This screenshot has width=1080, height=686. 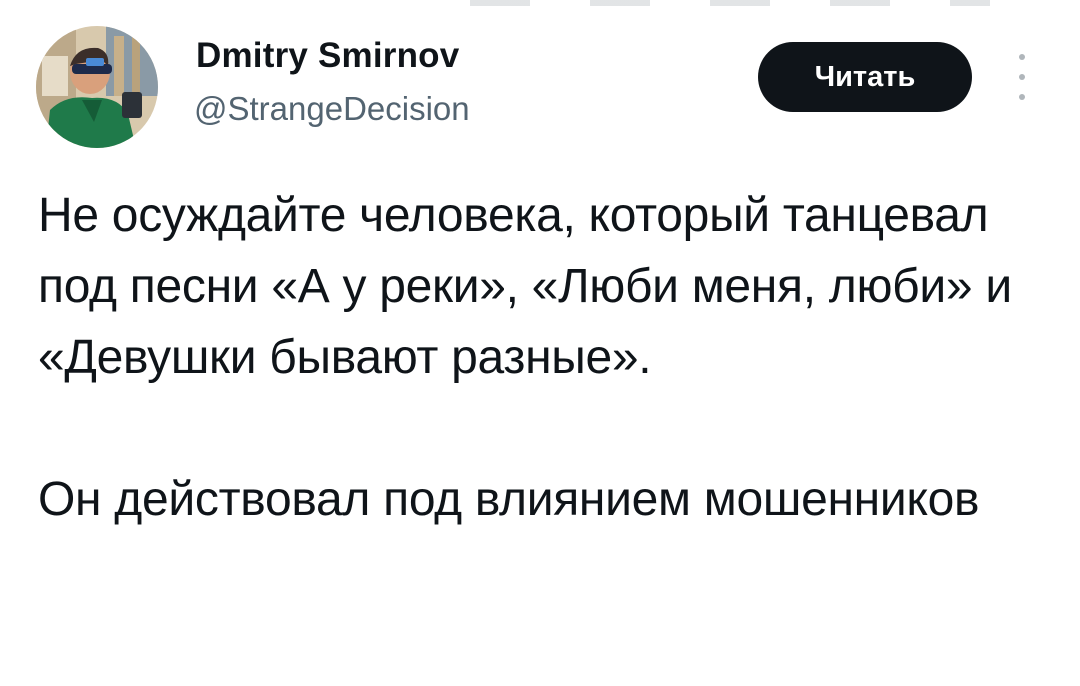 What do you see at coordinates (327, 55) in the screenshot?
I see `author-name: Dmitry Smirnov` at bounding box center [327, 55].